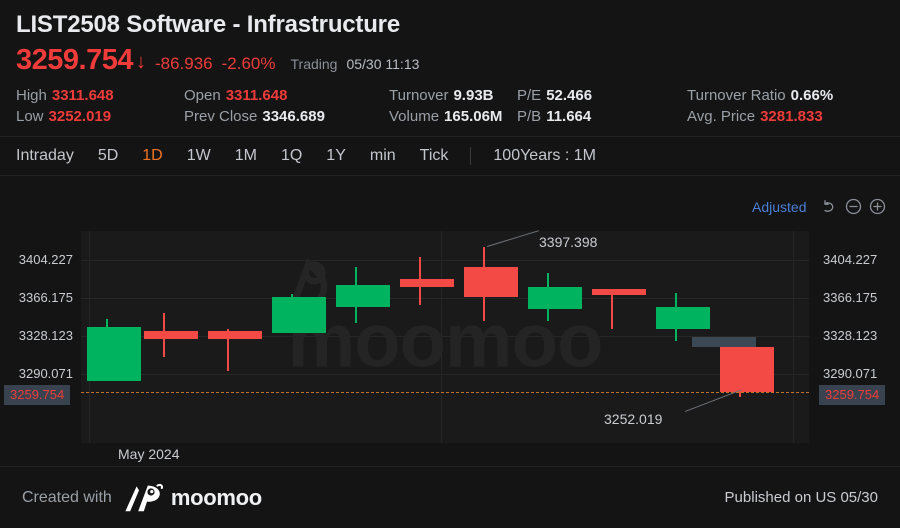  I want to click on stat-label: Open, so click(202, 95).